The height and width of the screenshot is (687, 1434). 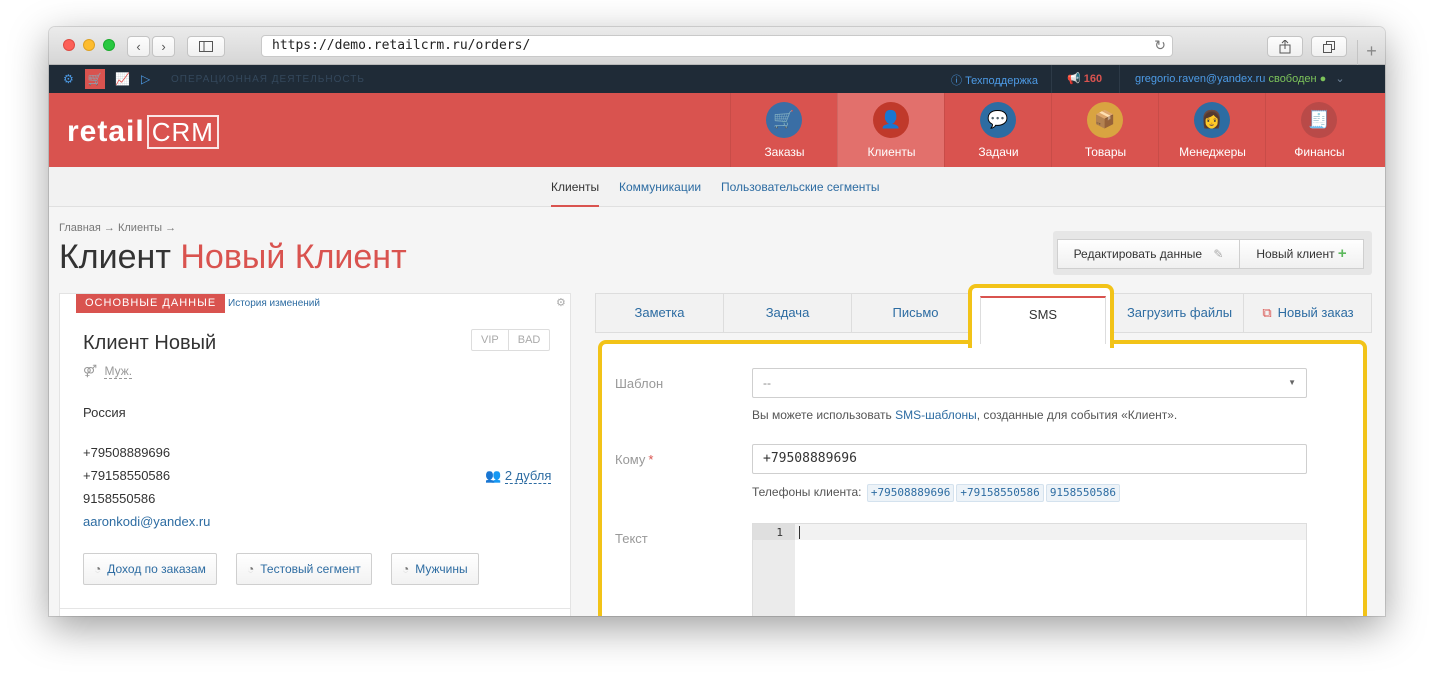 I want to click on share-button, so click(x=1285, y=46).